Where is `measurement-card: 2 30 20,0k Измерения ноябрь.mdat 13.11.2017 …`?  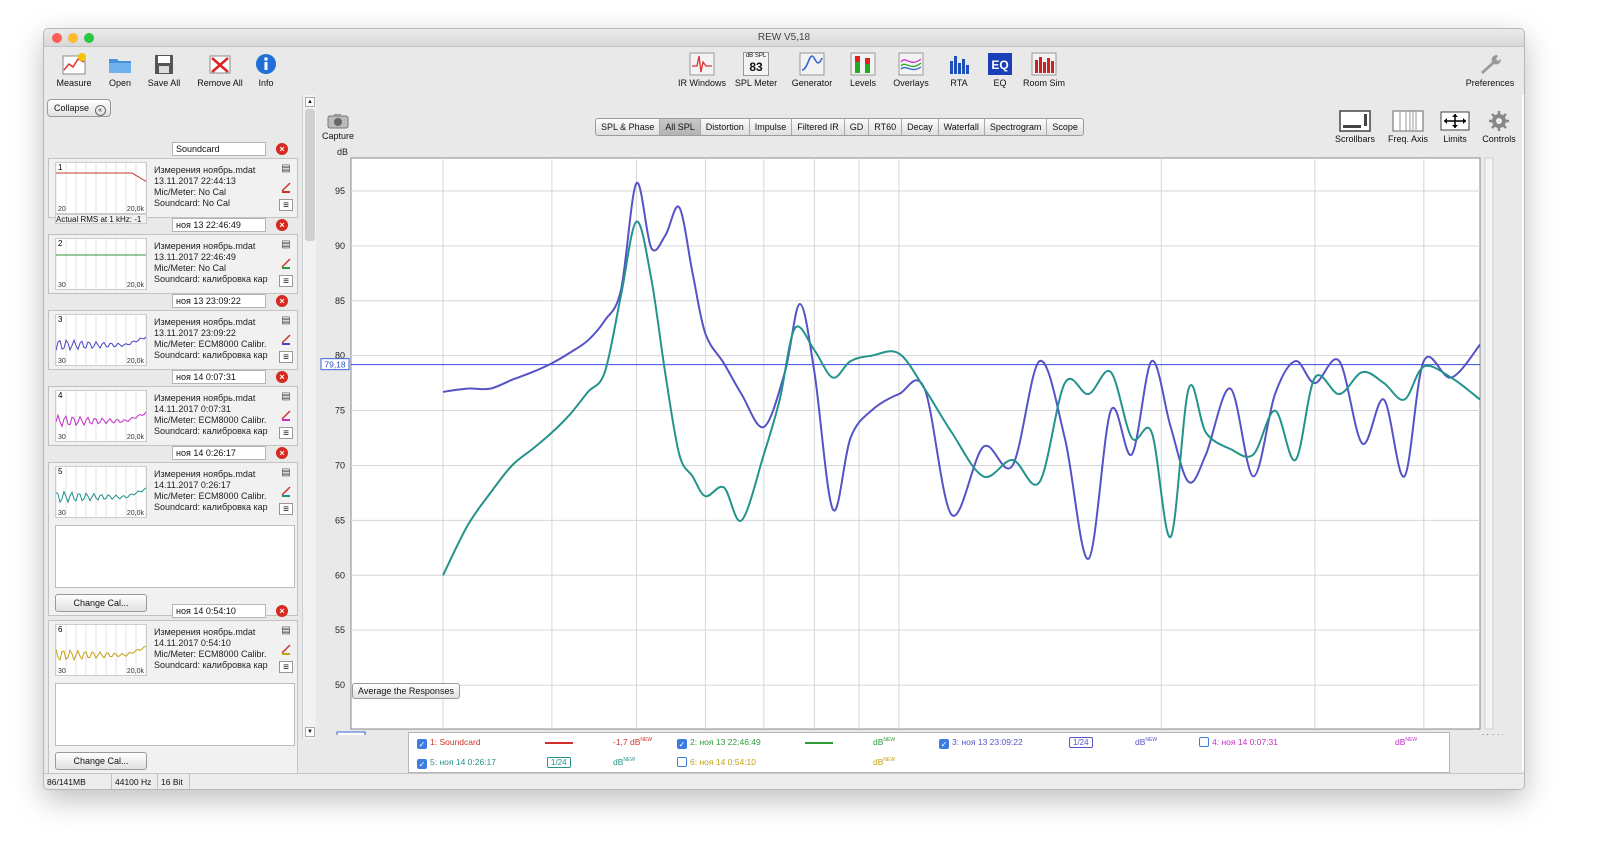 measurement-card: 2 30 20,0k Измерения ноябрь.mdat 13.11.2017 … is located at coordinates (173, 264).